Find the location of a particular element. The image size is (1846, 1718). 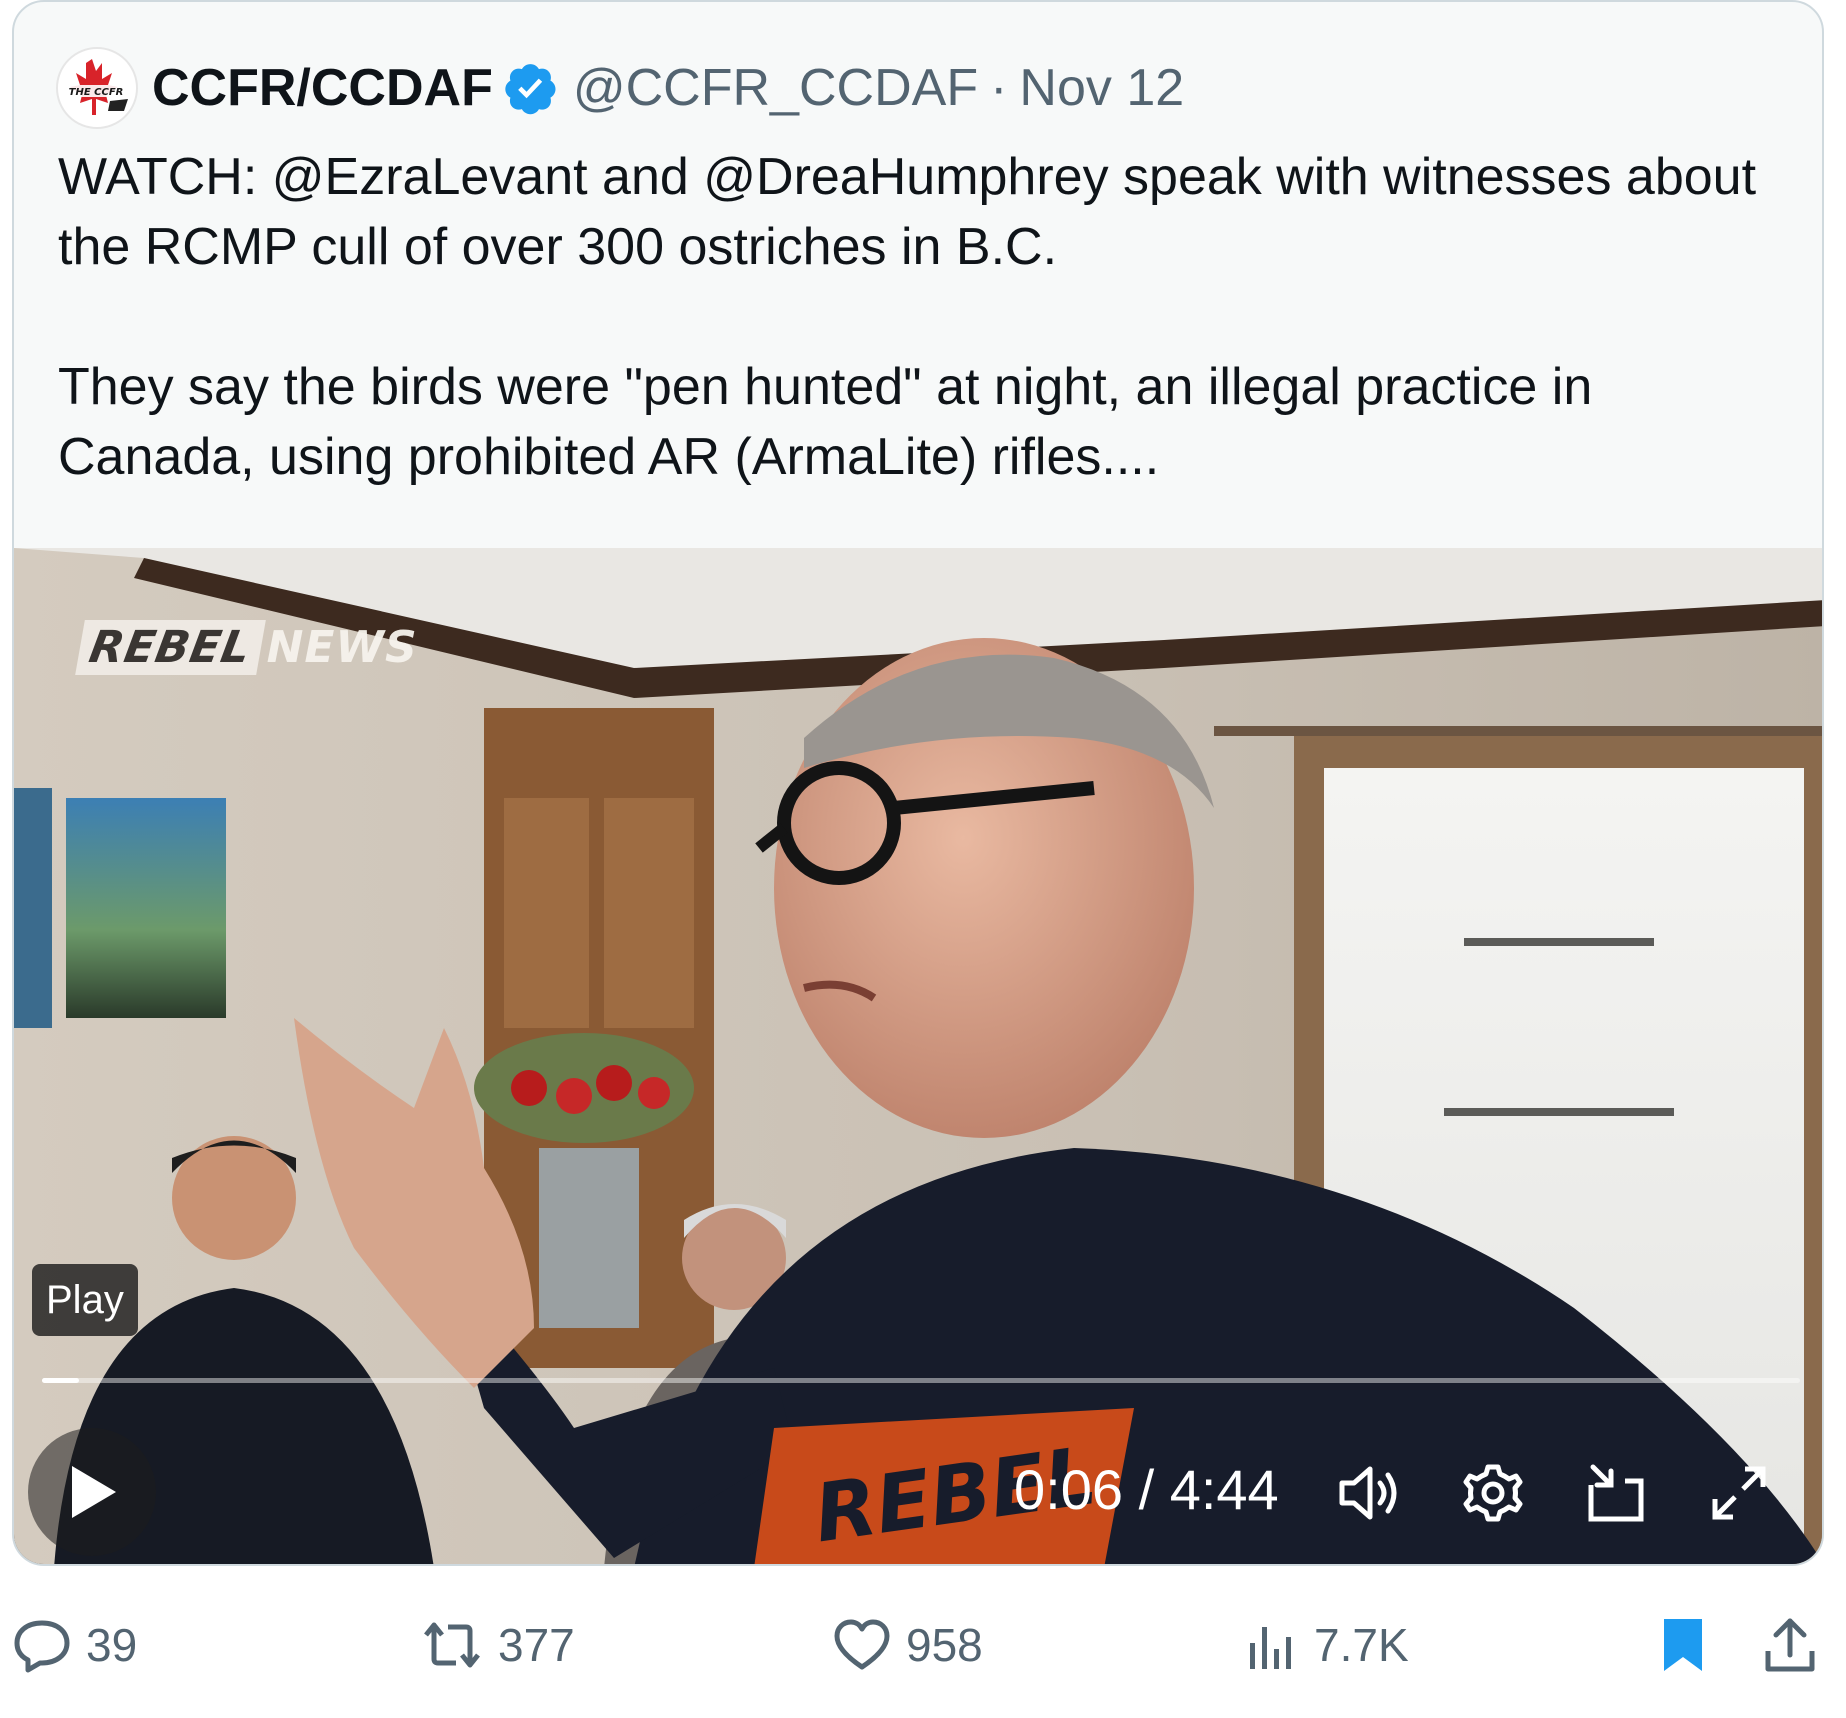

repost-button: 377 is located at coordinates (497, 1645).